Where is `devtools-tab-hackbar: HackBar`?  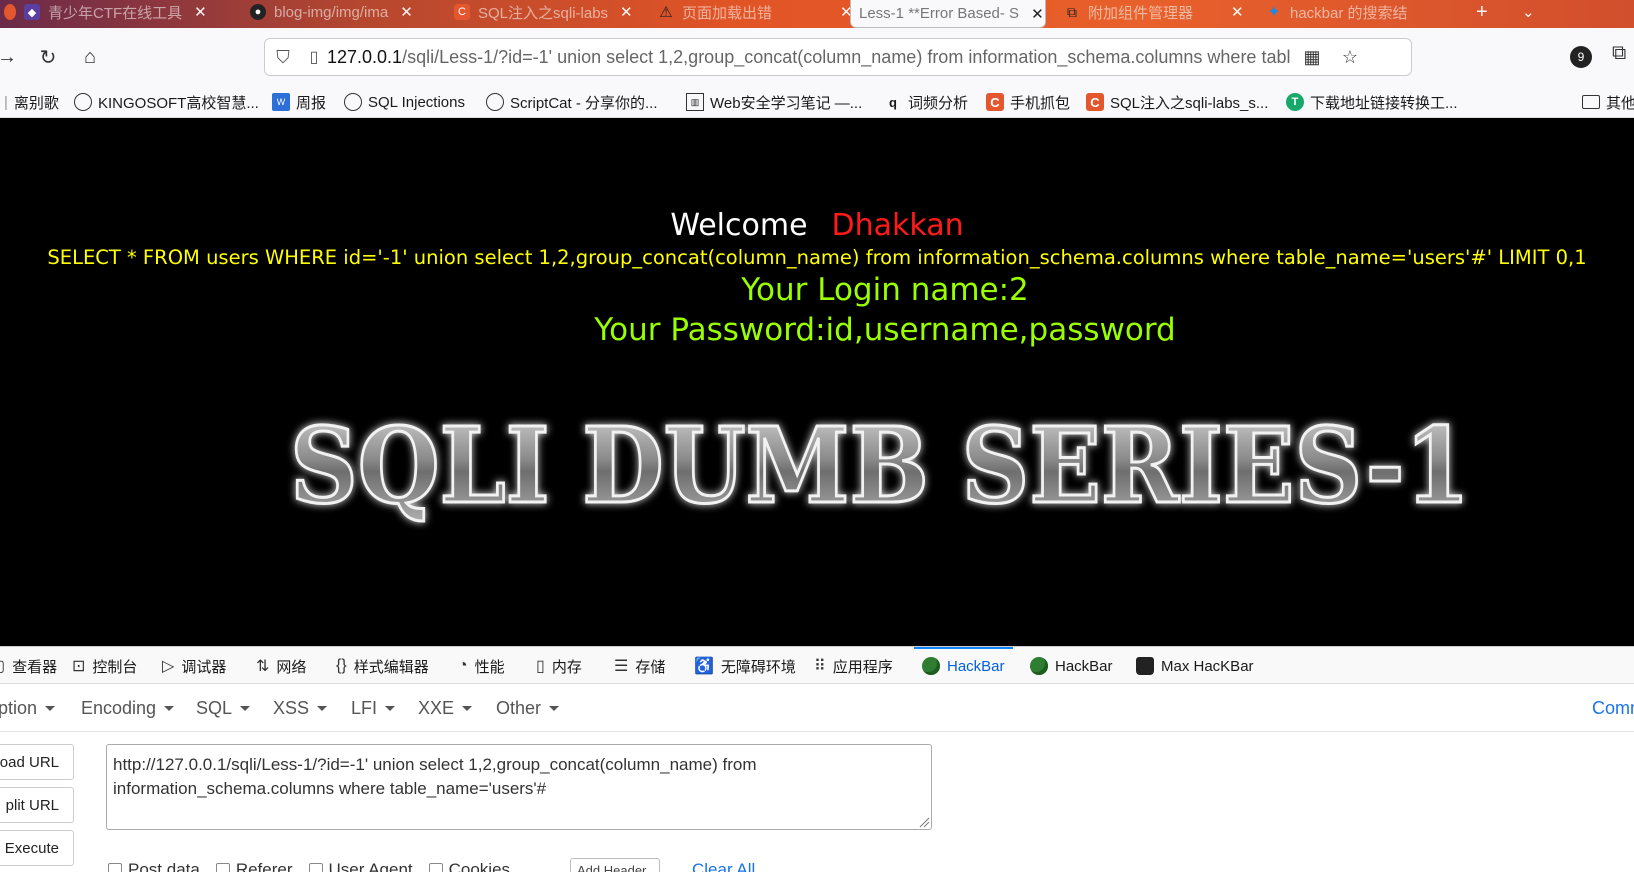 devtools-tab-hackbar: HackBar is located at coordinates (963, 666).